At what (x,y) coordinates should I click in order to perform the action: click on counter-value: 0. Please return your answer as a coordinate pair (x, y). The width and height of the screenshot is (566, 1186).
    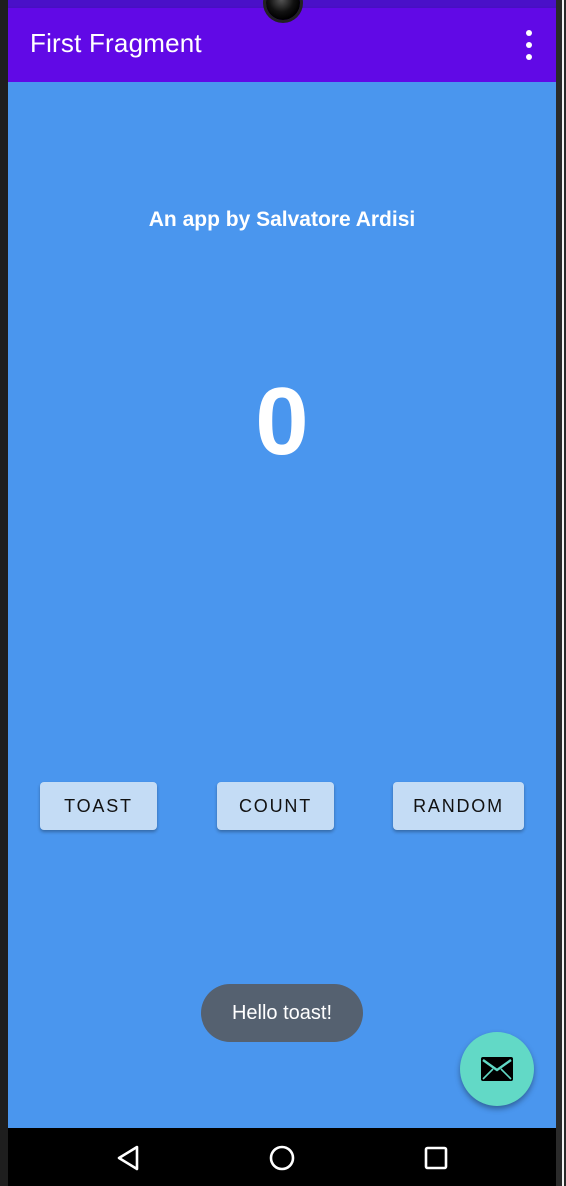
    Looking at the image, I should click on (282, 421).